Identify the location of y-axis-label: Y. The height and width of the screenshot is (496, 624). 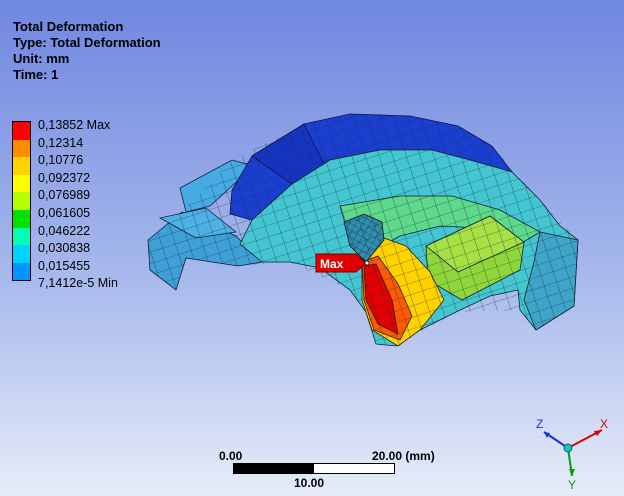
(572, 485).